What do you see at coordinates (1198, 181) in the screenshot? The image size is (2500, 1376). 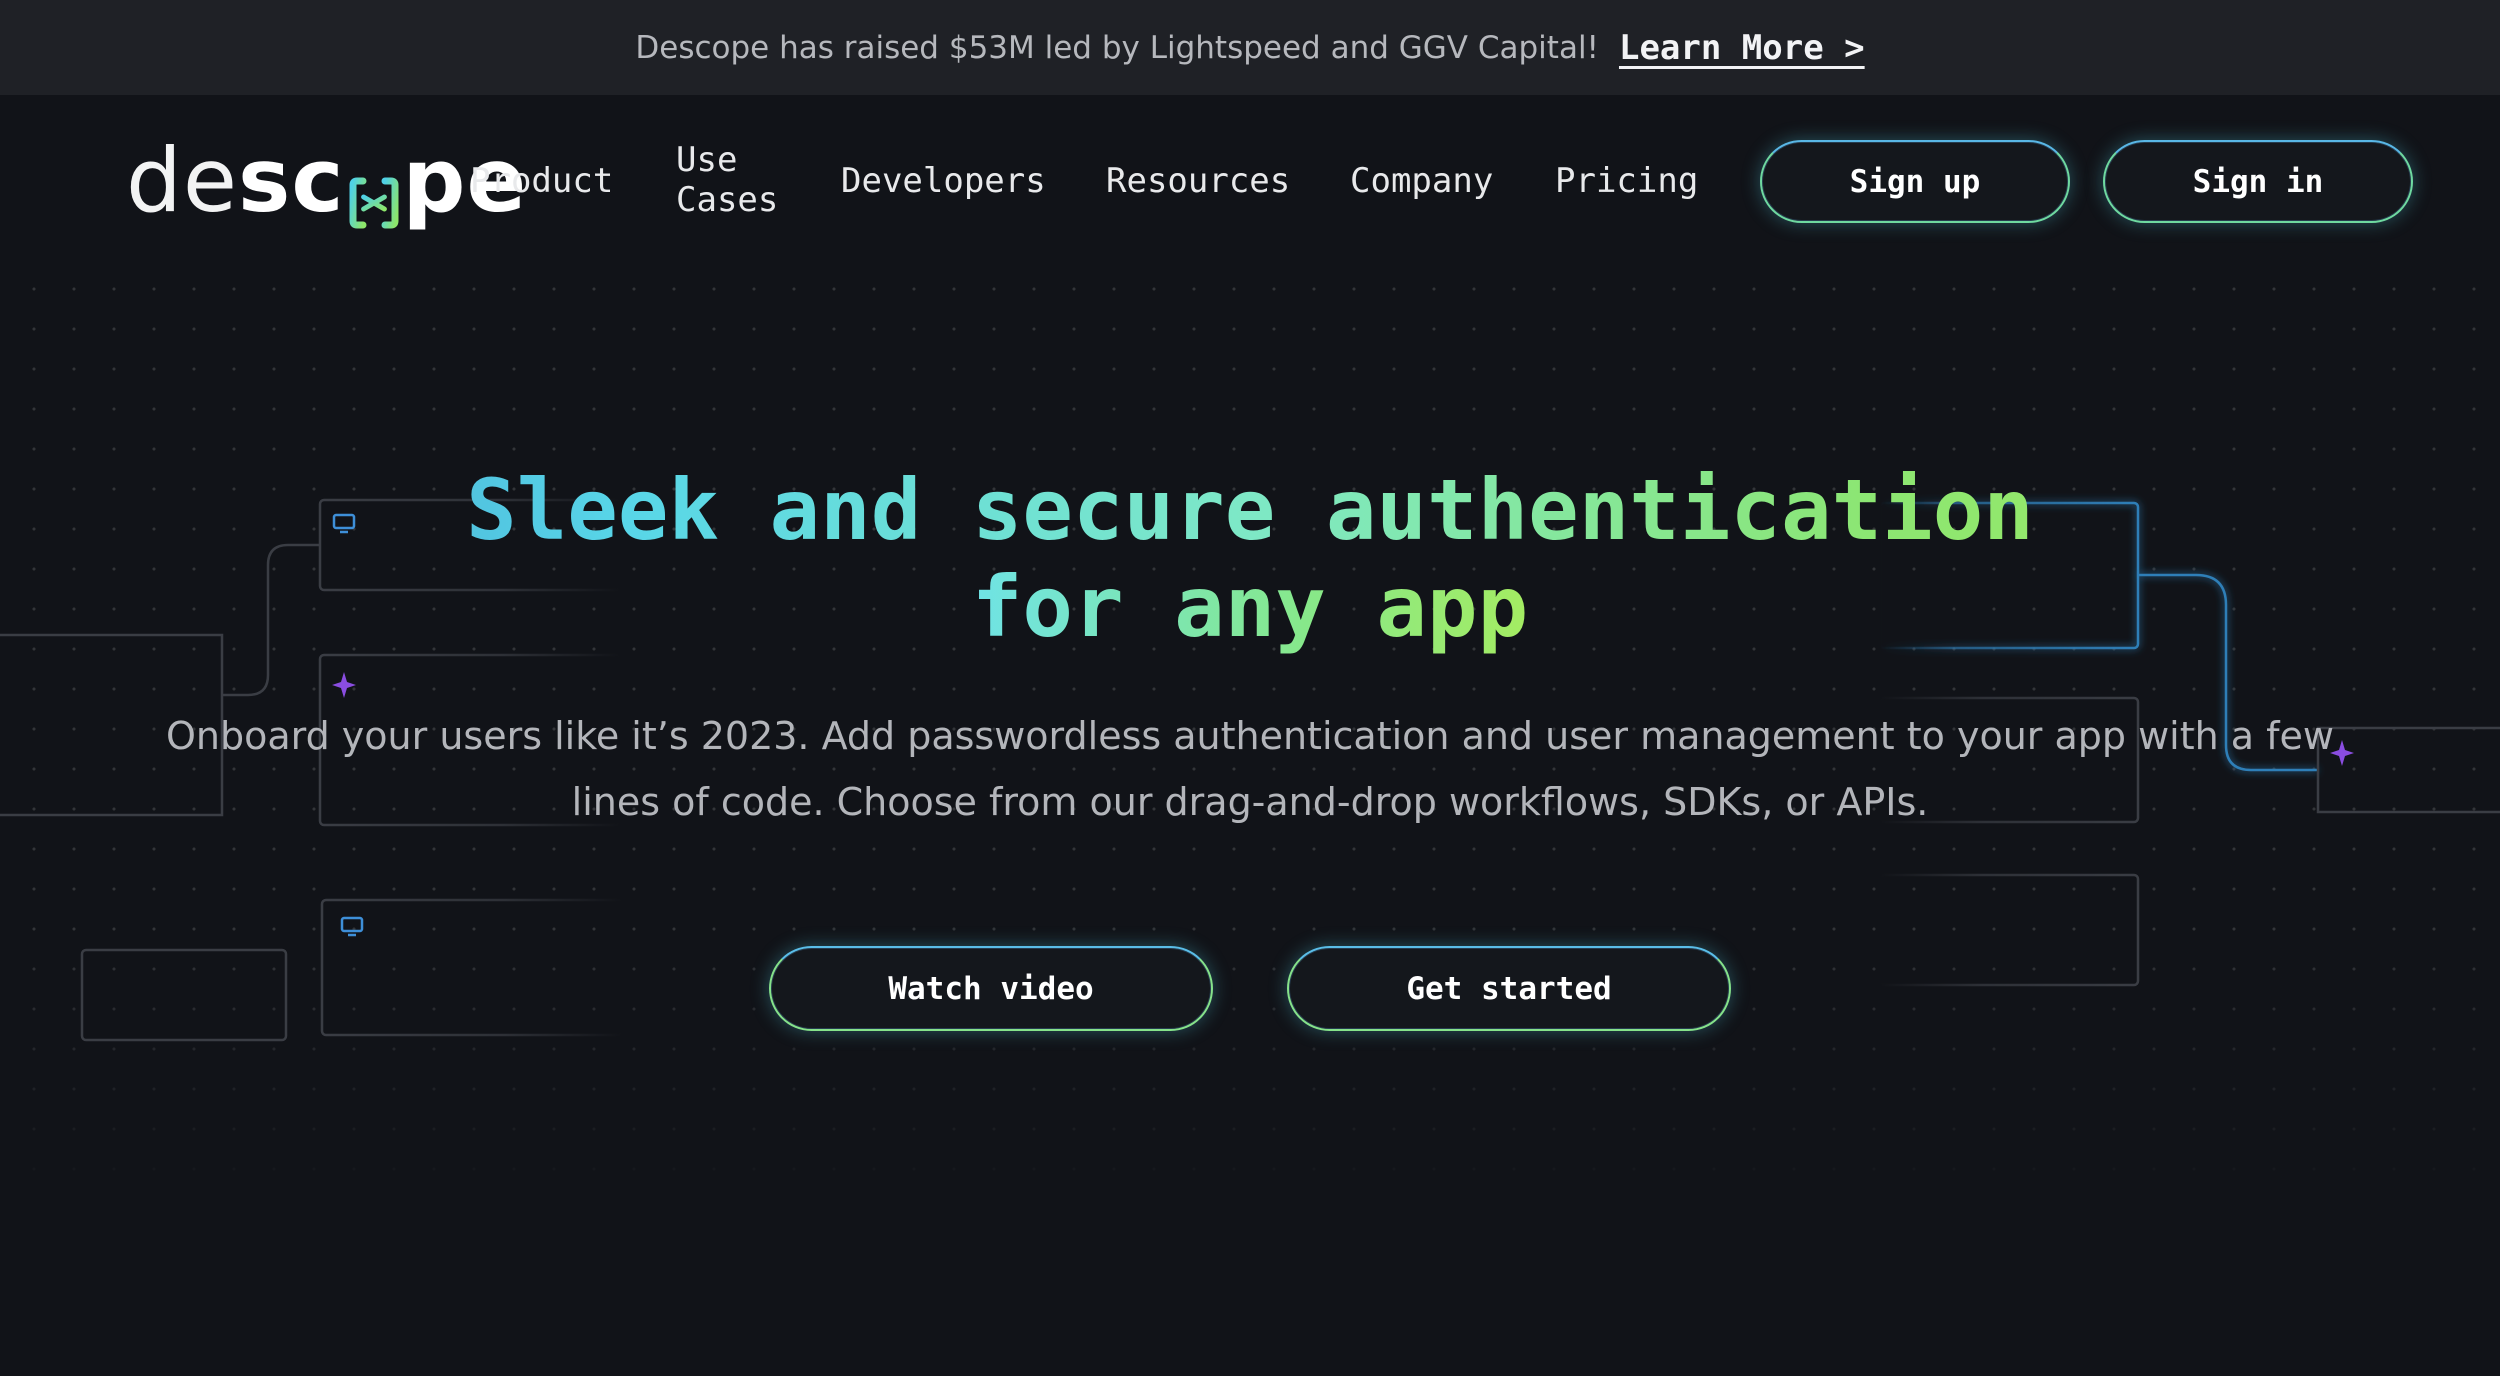 I see `nav-resources: Resources` at bounding box center [1198, 181].